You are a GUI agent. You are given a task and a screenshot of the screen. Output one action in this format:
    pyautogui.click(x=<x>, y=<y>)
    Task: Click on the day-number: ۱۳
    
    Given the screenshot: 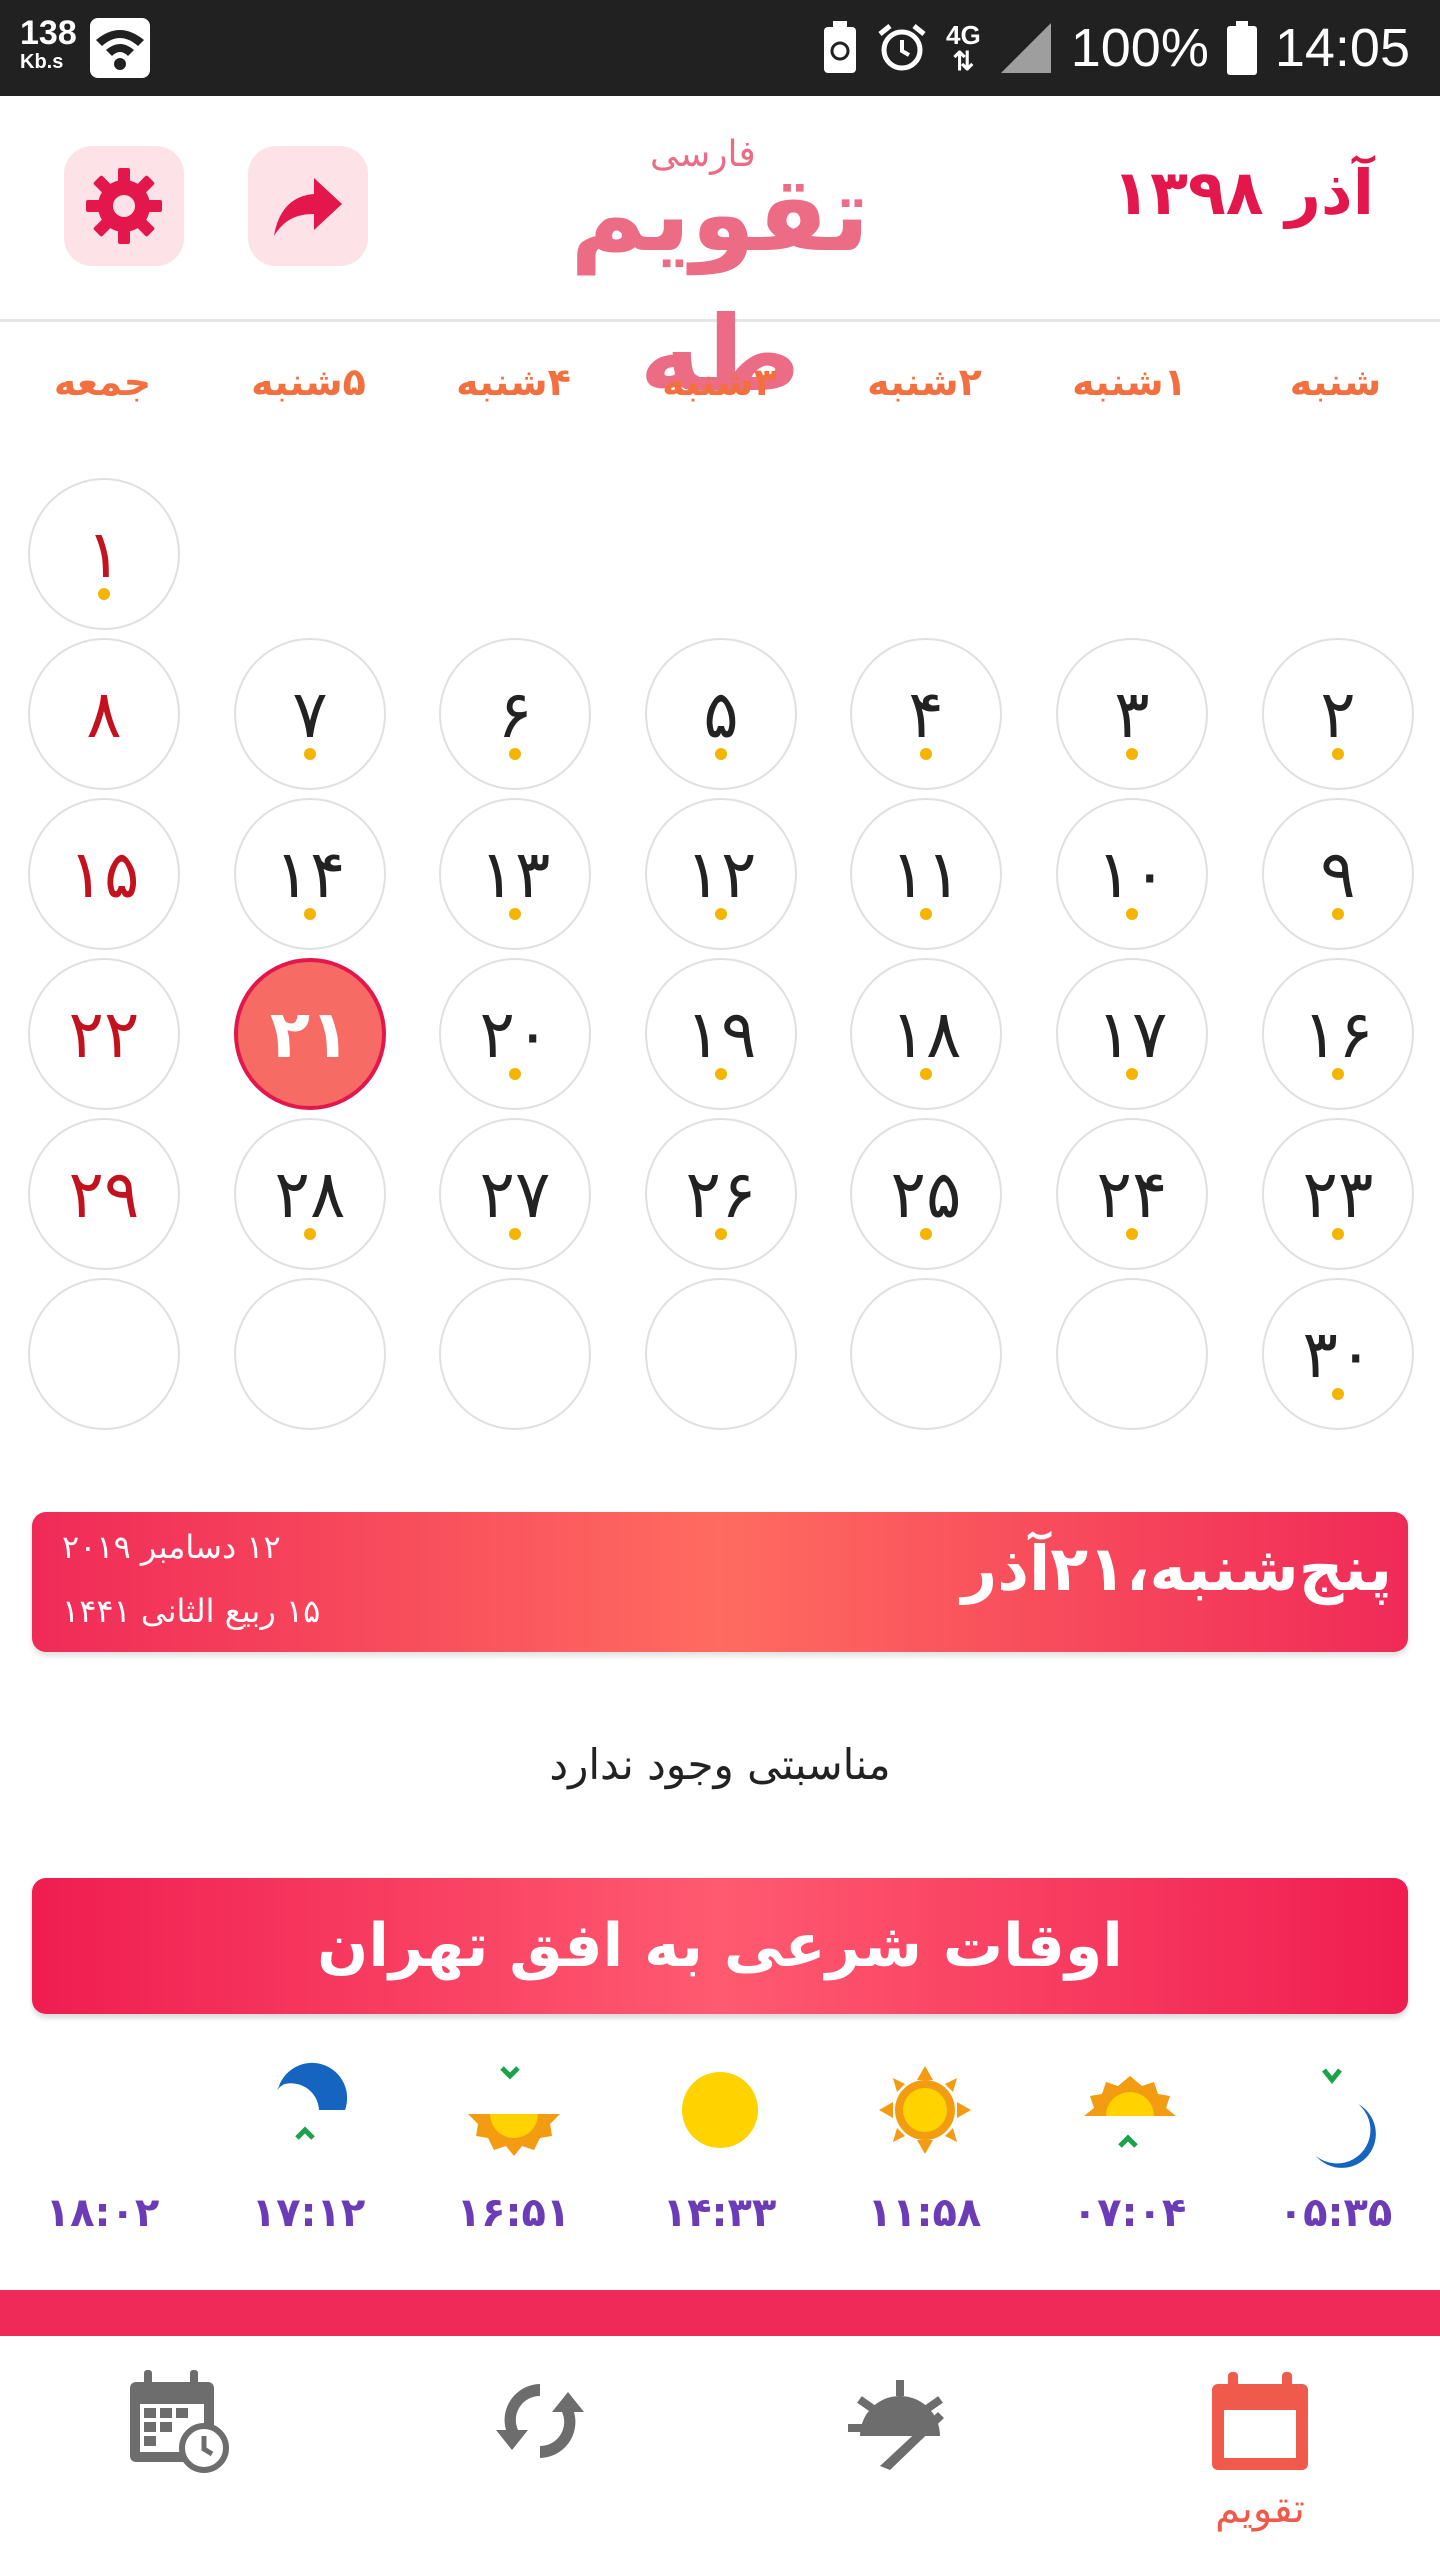 What is the action you would take?
    pyautogui.click(x=515, y=874)
    